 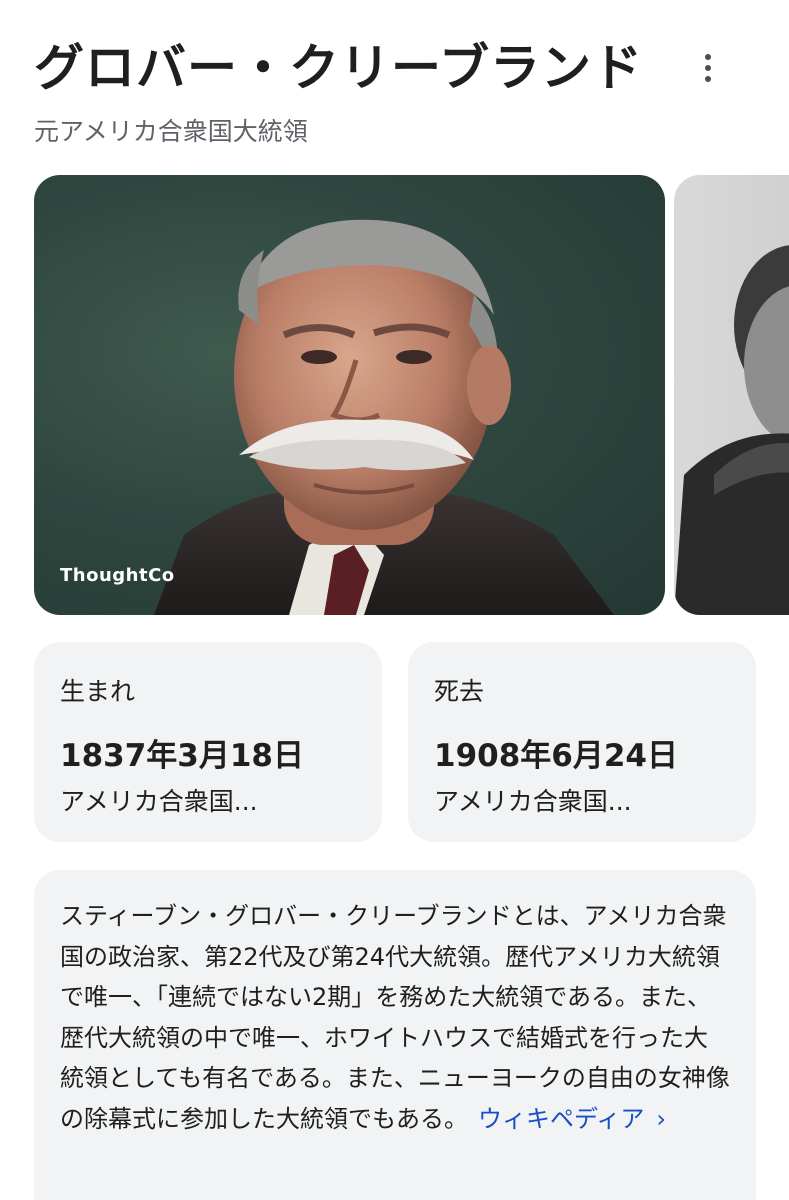 I want to click on death-date: 1908年6月24日, so click(x=556, y=756).